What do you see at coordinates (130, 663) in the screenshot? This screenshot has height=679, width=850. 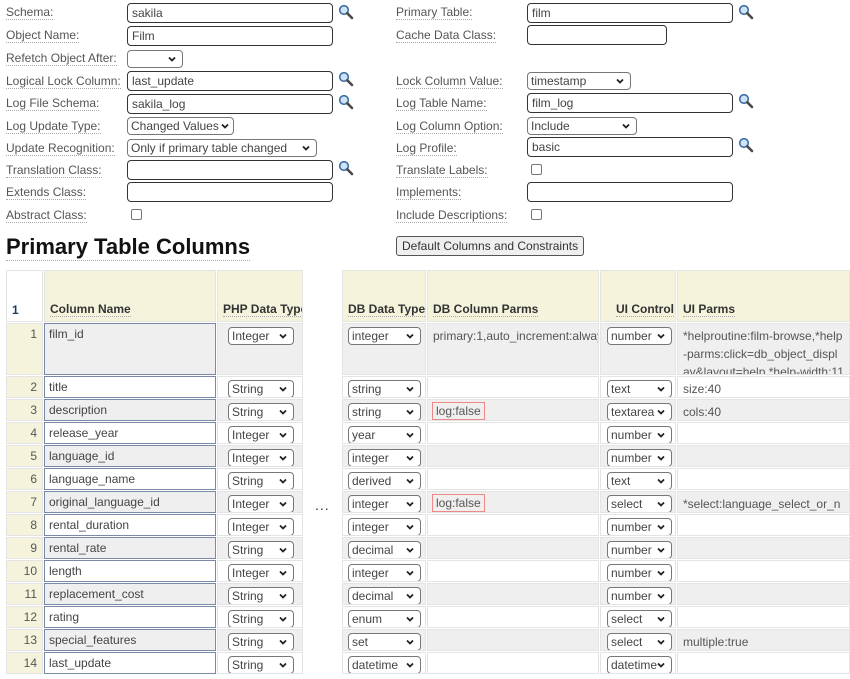 I see `column-name-input: last_update` at bounding box center [130, 663].